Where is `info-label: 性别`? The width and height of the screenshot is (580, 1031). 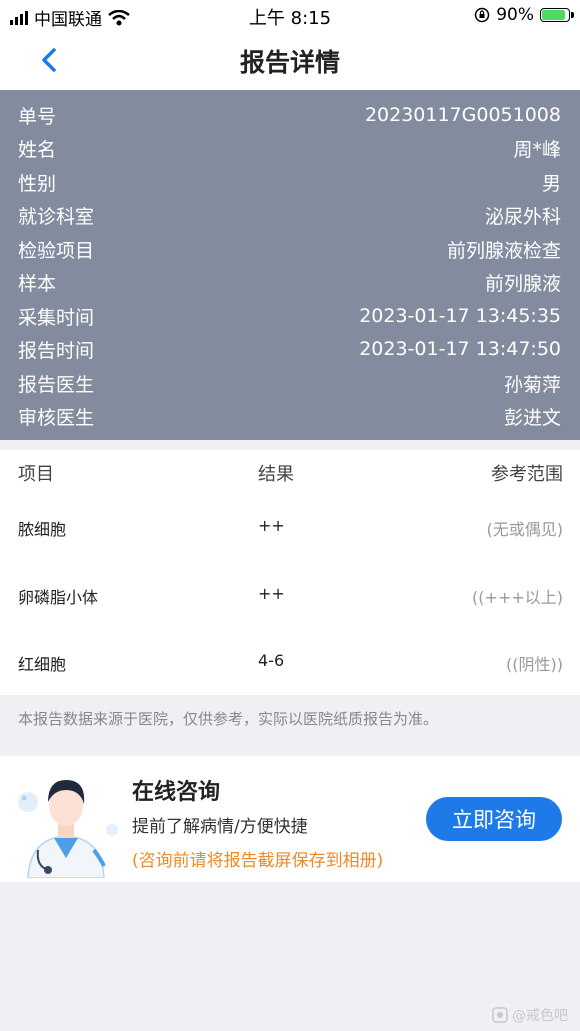 info-label: 性别 is located at coordinates (37, 183).